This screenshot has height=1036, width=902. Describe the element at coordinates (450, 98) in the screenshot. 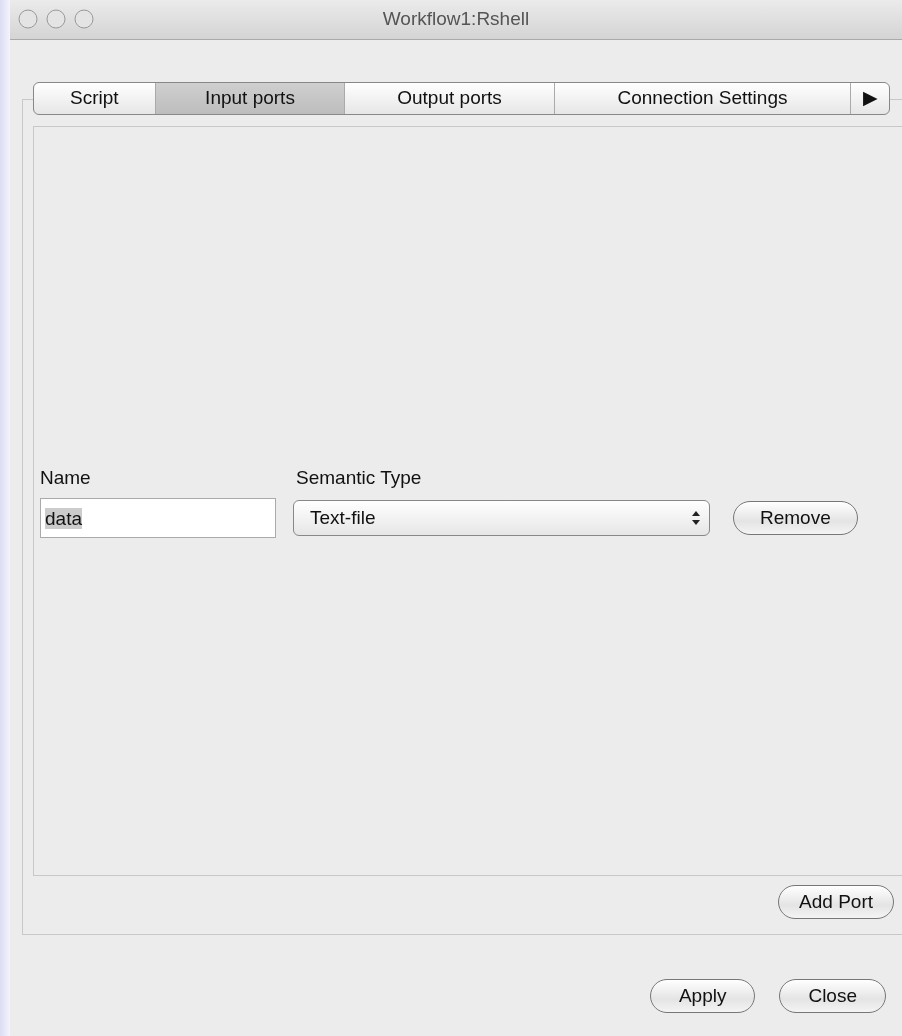

I see `tab: Output ports` at that location.